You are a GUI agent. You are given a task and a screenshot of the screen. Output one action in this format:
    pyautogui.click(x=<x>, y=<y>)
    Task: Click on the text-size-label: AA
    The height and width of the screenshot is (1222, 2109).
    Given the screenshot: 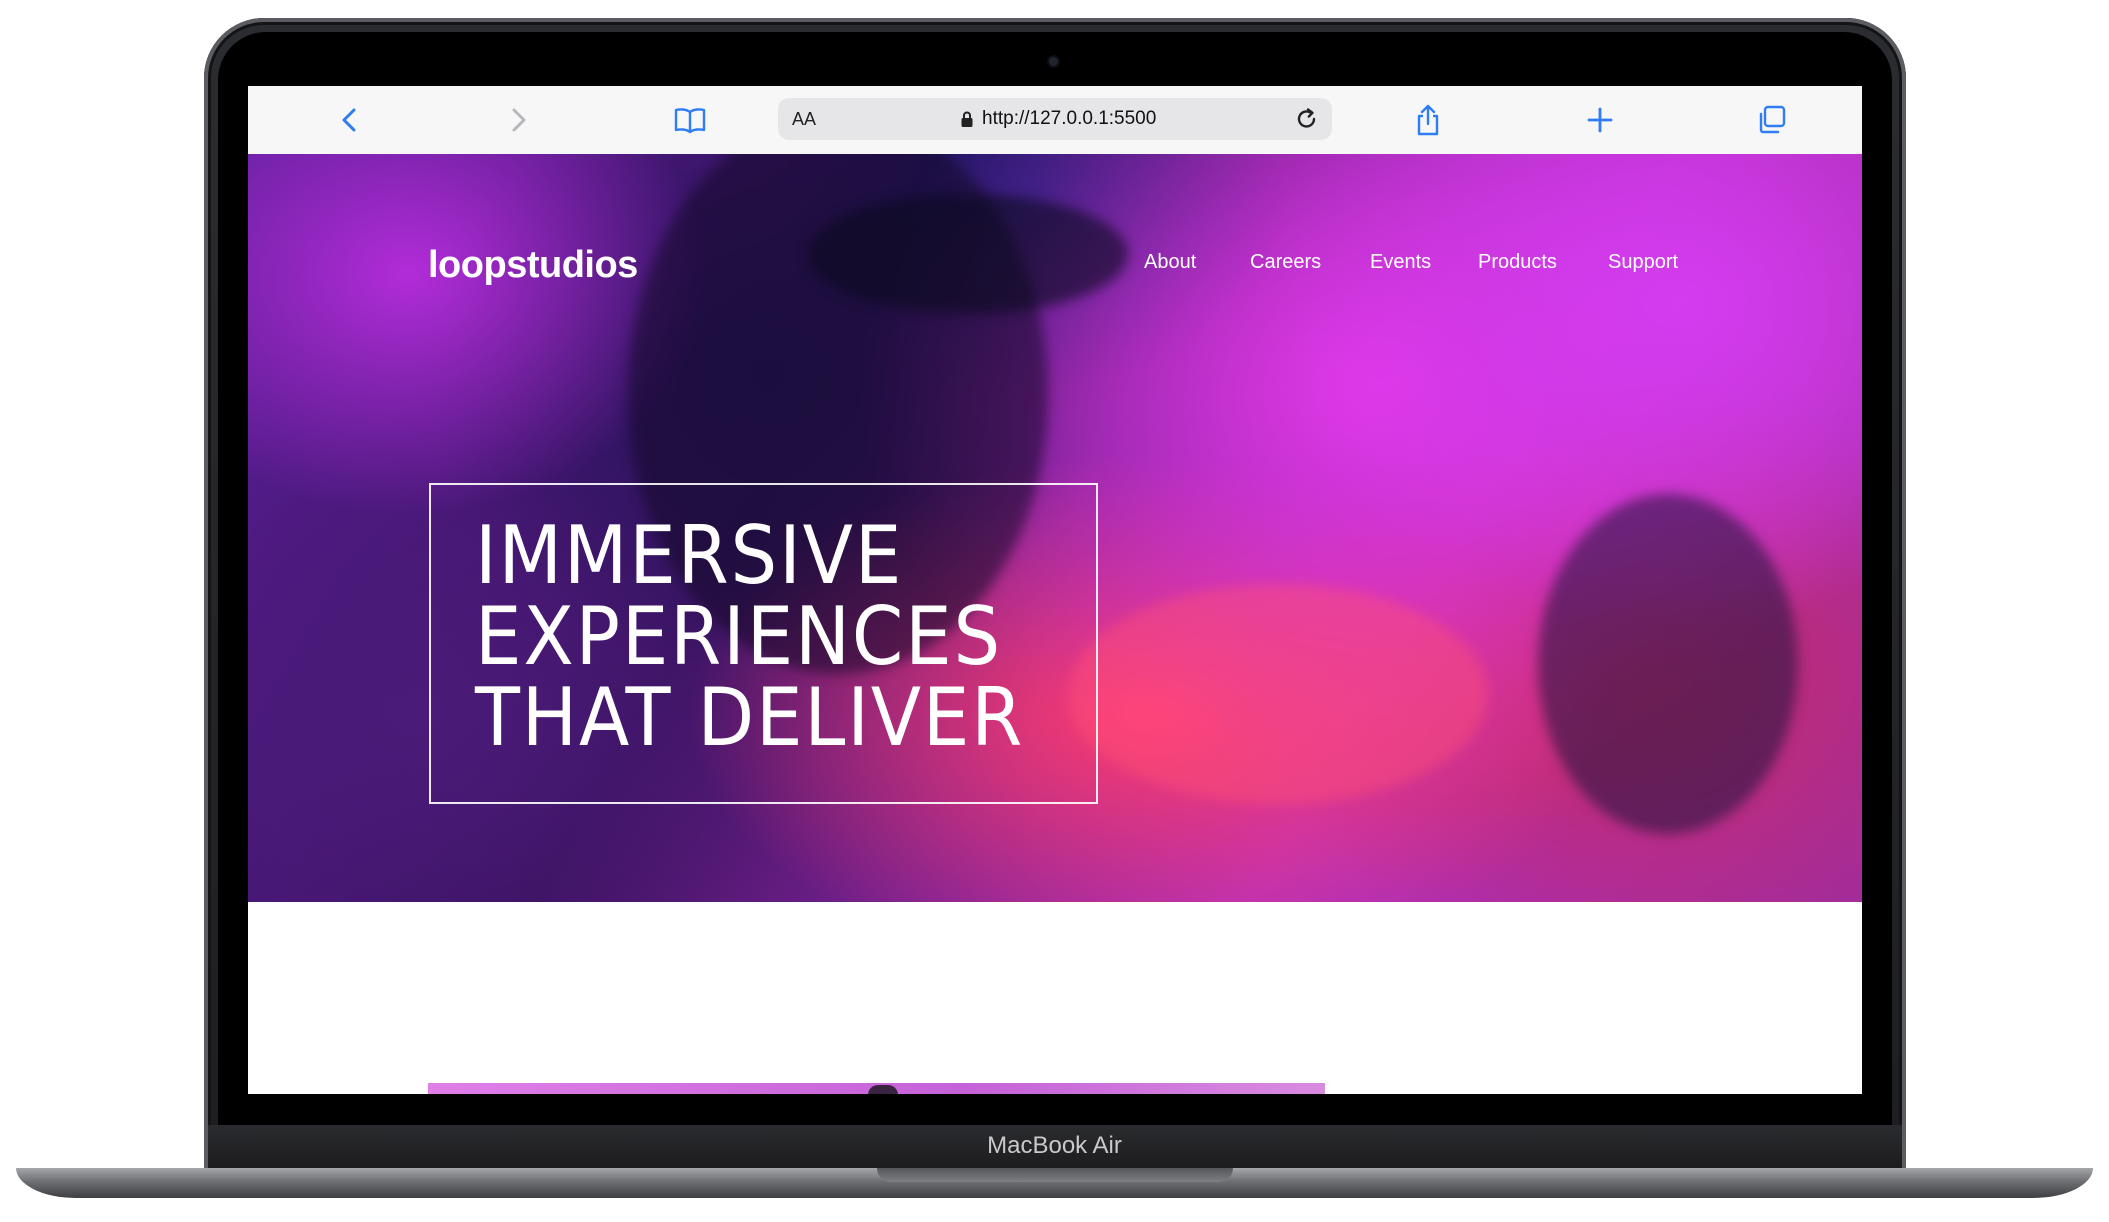 What is the action you would take?
    pyautogui.click(x=804, y=119)
    